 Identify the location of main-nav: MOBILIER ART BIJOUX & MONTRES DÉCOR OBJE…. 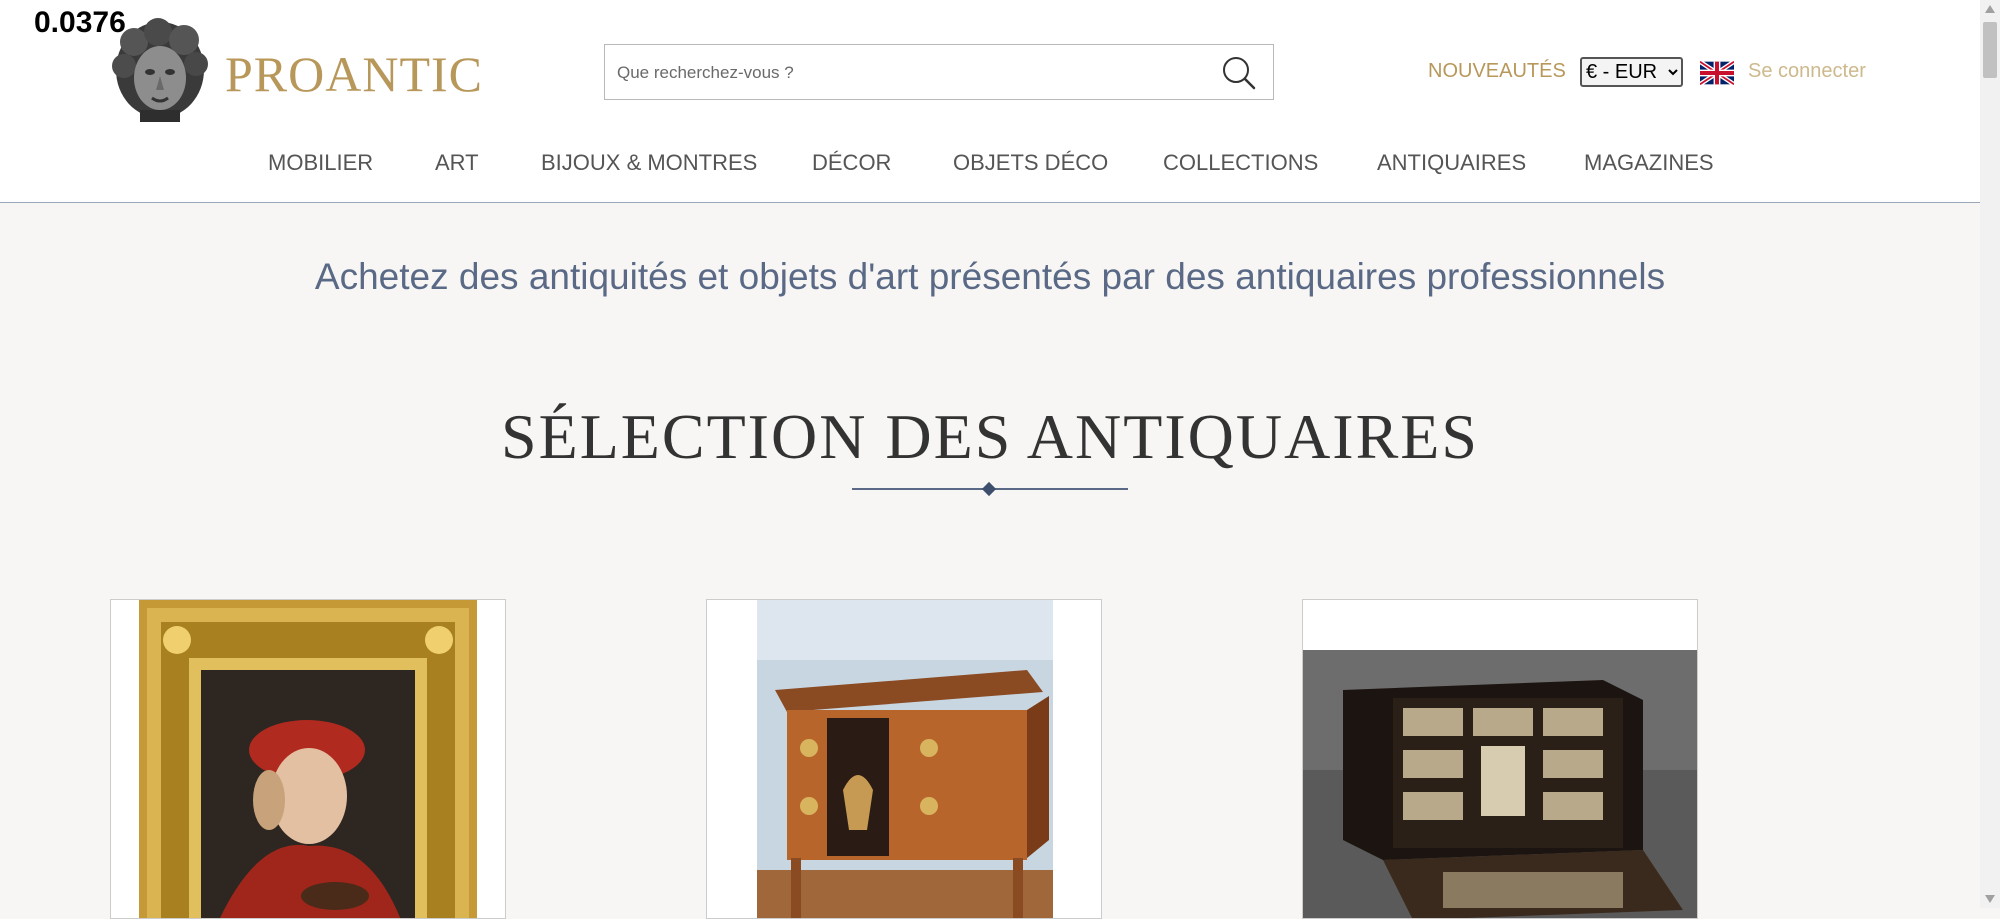
(990, 165).